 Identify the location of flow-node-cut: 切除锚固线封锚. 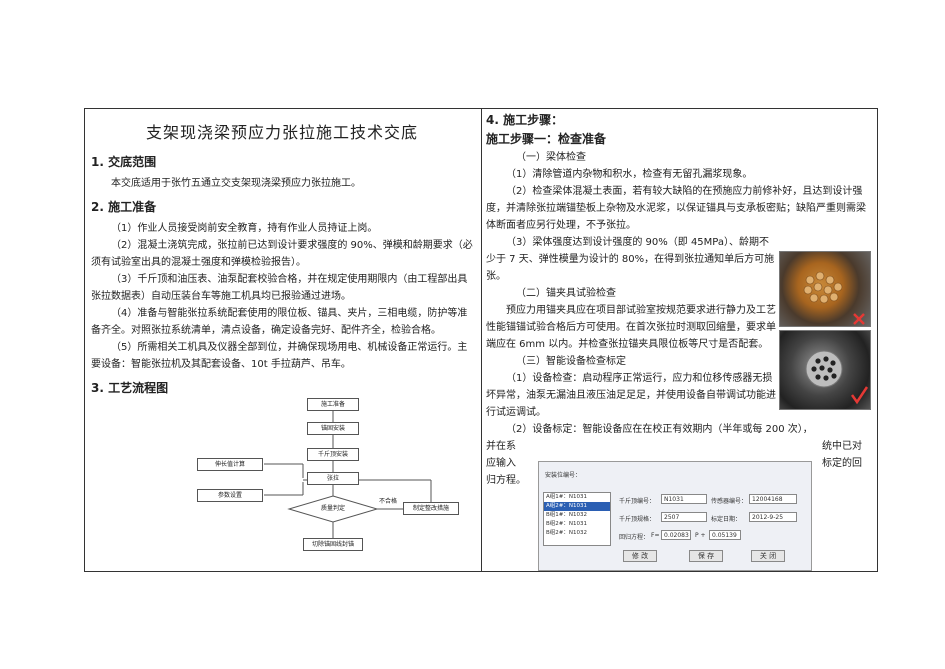
(333, 544).